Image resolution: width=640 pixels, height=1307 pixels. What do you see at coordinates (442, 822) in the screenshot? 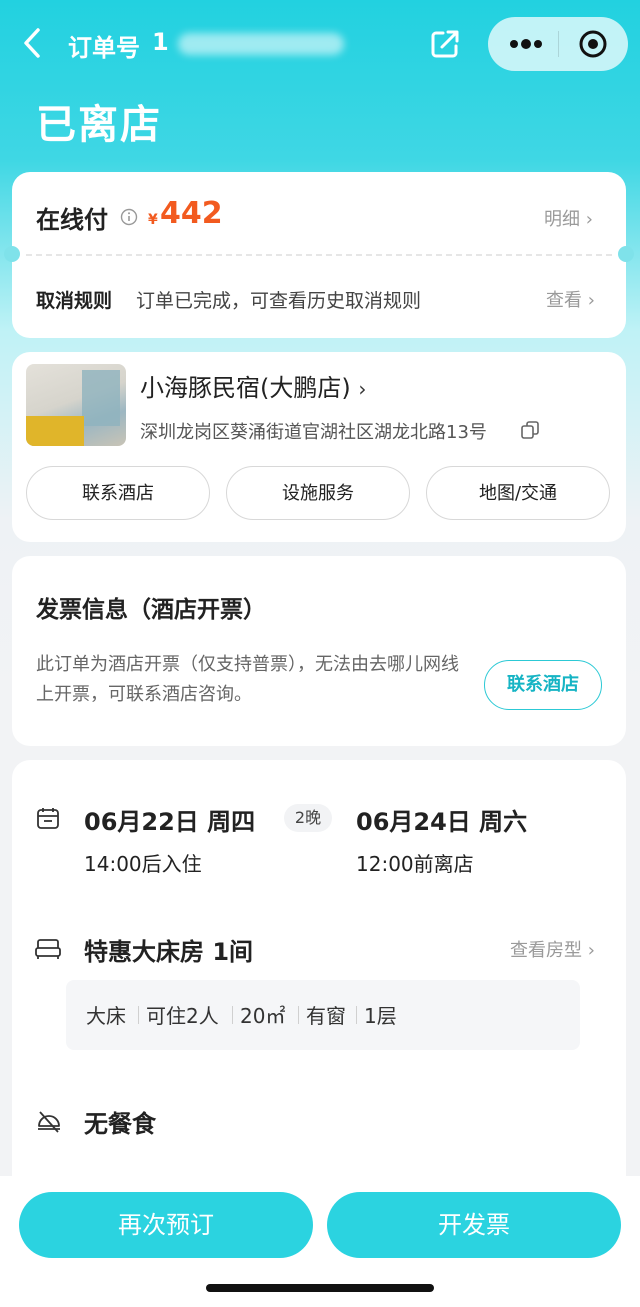
I see `checkout-date: 06月24日 周六` at bounding box center [442, 822].